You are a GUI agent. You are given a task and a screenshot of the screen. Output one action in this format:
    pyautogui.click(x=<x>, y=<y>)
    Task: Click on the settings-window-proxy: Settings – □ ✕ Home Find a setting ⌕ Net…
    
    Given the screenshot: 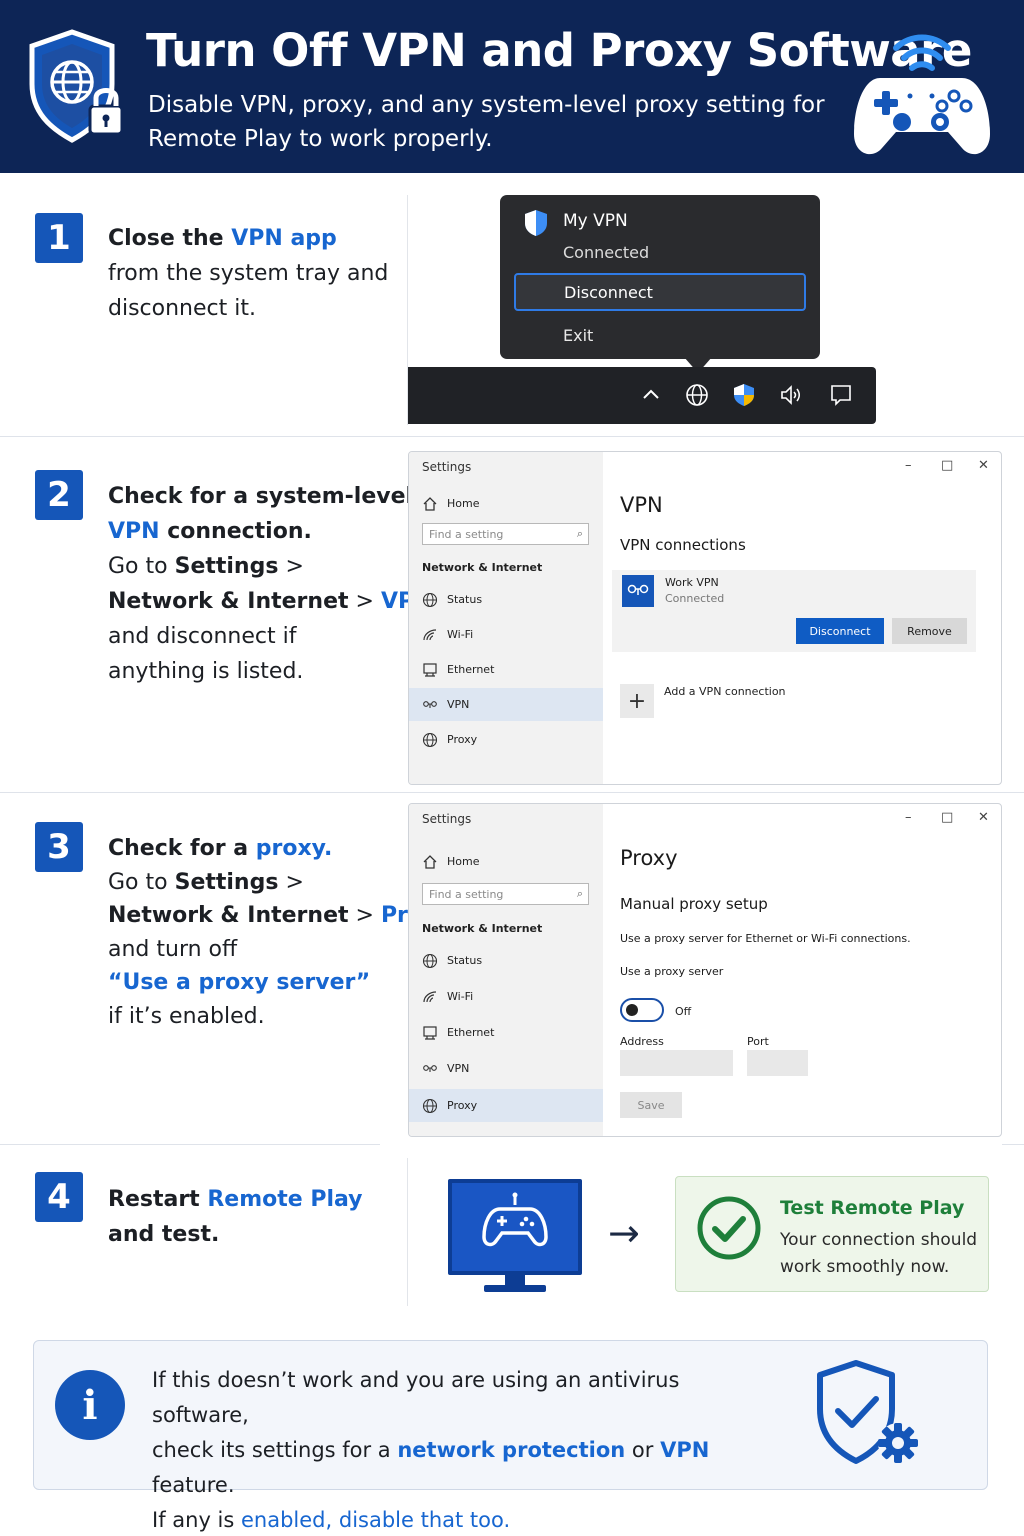 What is the action you would take?
    pyautogui.click(x=705, y=970)
    